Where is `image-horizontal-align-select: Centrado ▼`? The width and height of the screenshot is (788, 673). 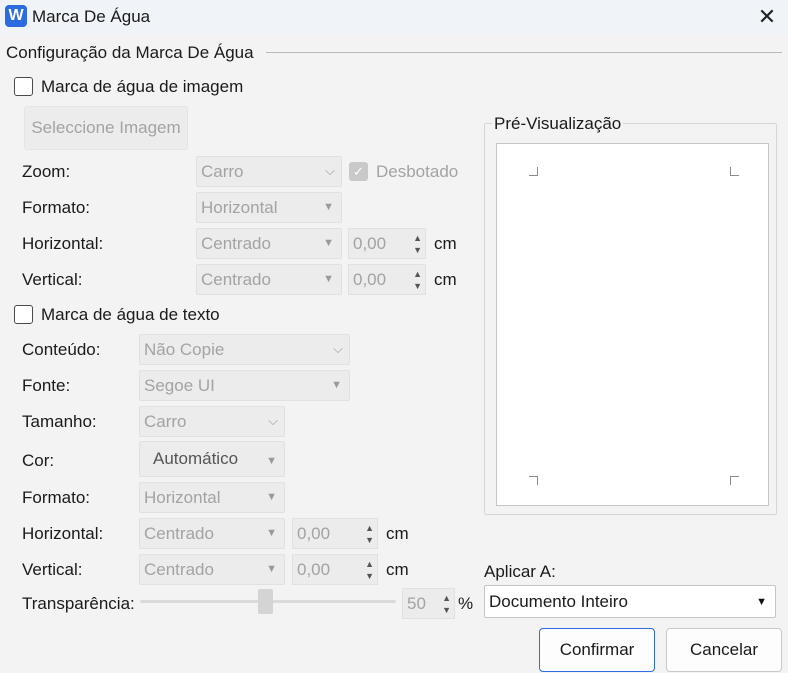 image-horizontal-align-select: Centrado ▼ is located at coordinates (269, 243).